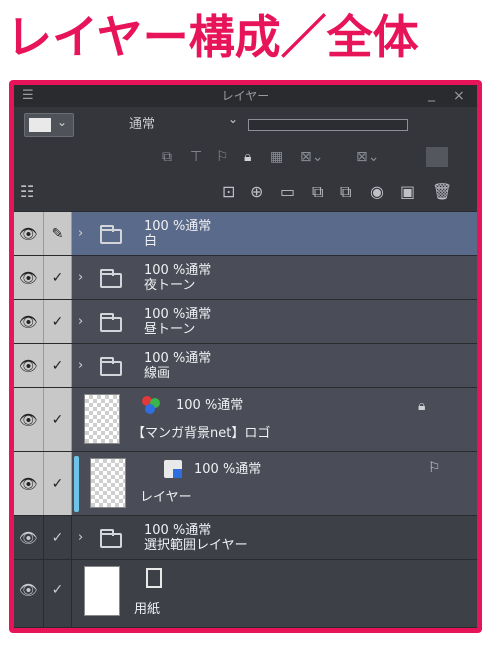  I want to click on layer-row: 👁︎ ✓ › 100 %通常 選択範囲レイヤー, so click(245, 538).